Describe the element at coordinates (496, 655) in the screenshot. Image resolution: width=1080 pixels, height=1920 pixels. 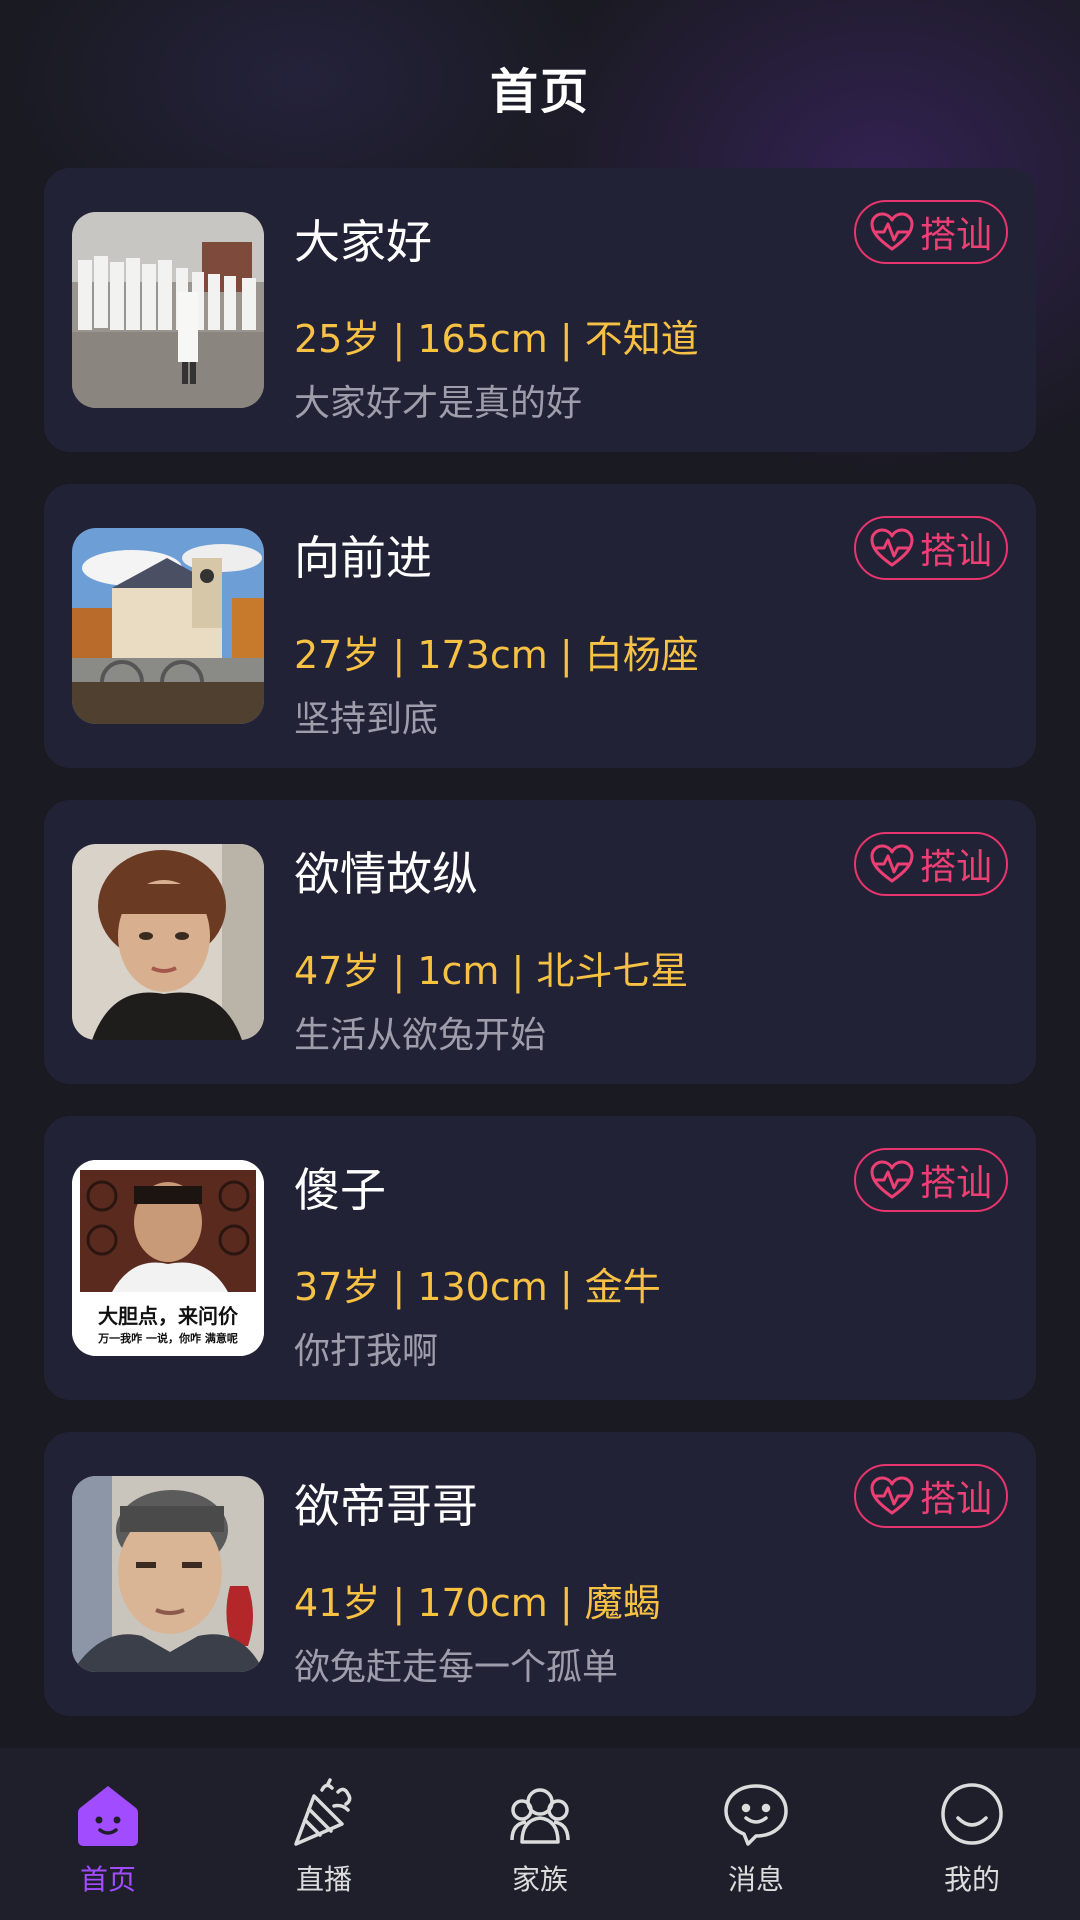
I see `user-meta: 27岁 | 173cm | 白杨座` at that location.